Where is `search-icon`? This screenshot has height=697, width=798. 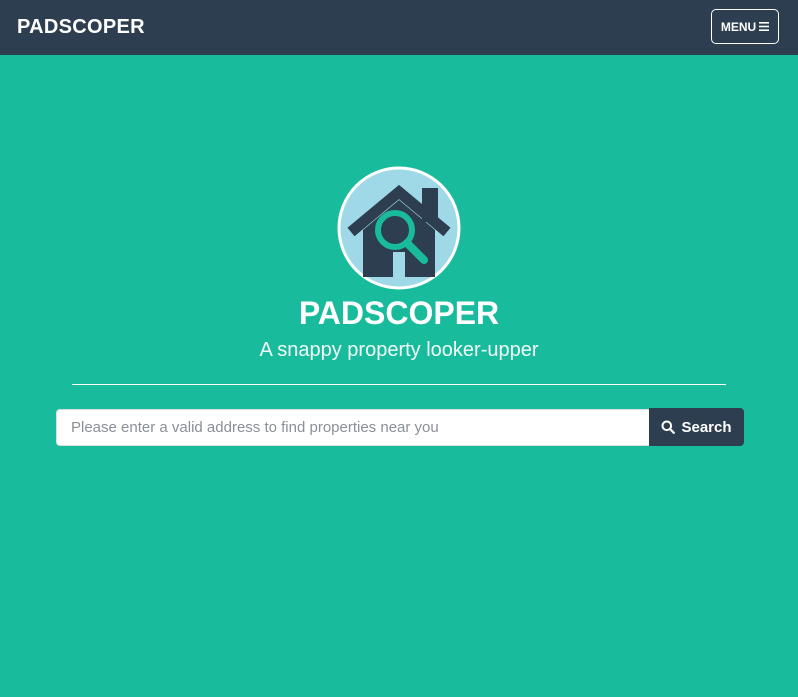 search-icon is located at coordinates (668, 427).